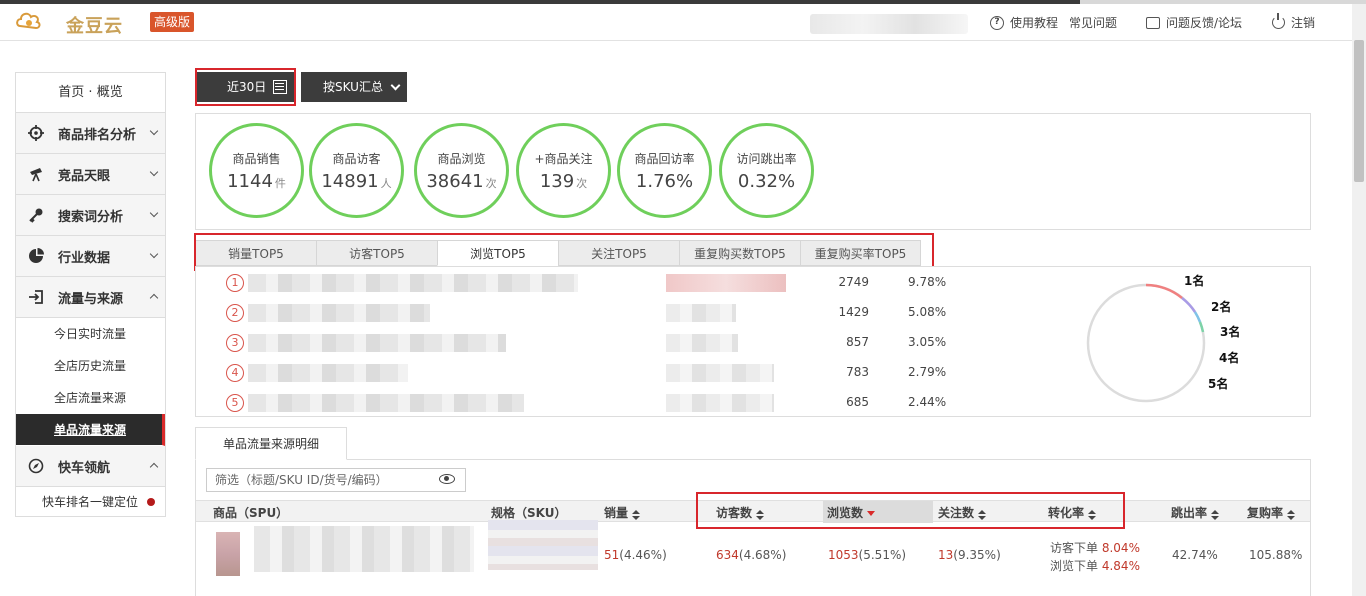 The width and height of the screenshot is (1366, 596). I want to click on cell-conv-visit: 访客下单 8.04%, so click(1095, 548).